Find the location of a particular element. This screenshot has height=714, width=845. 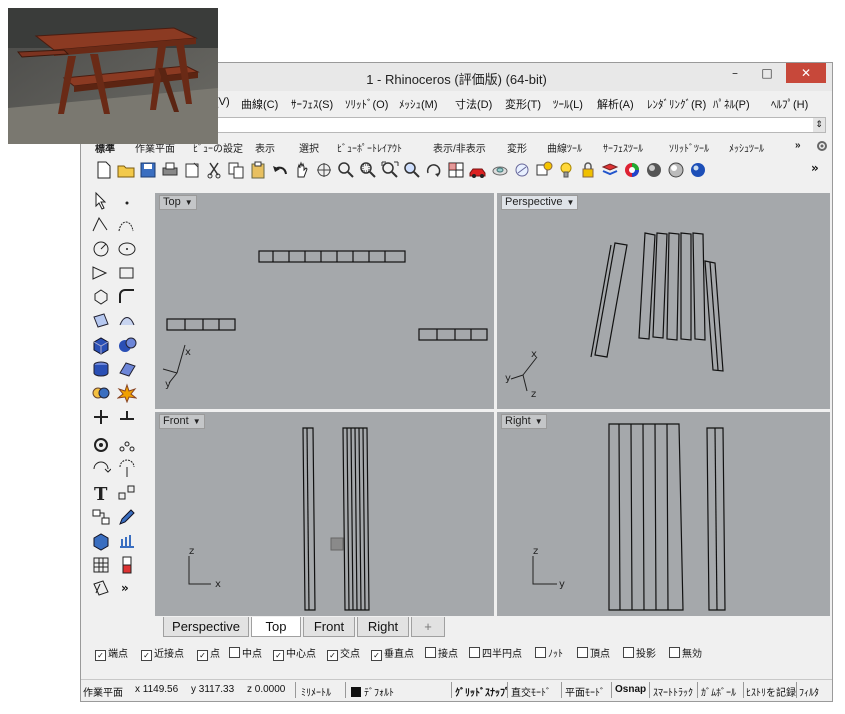

menu-surface: ｻｰﾌｪｽ(S) is located at coordinates (312, 104).